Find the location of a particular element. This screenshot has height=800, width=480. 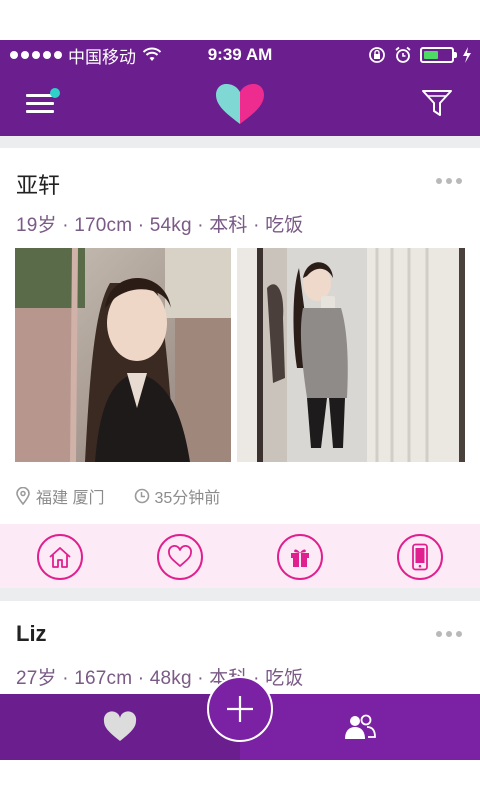

alarm-clock-icon is located at coordinates (403, 54).